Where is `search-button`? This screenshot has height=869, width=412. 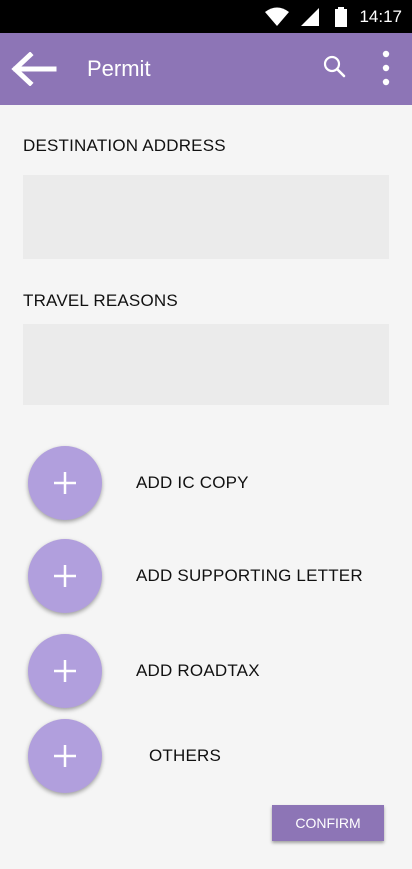
search-button is located at coordinates (335, 67).